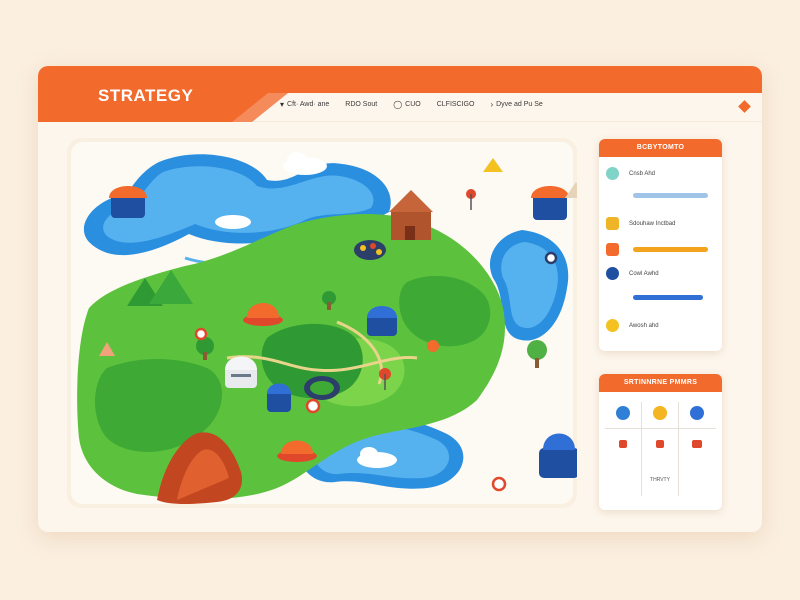 The height and width of the screenshot is (600, 800). I want to click on status-row-5: Awosh ahd, so click(632, 325).